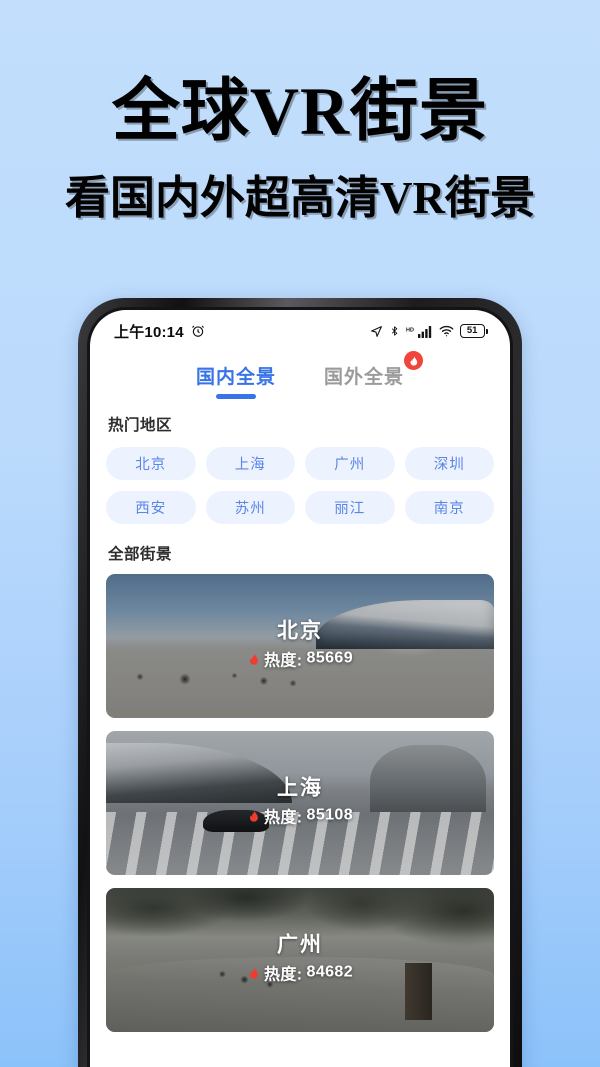 The width and height of the screenshot is (600, 1067). Describe the element at coordinates (235, 396) in the screenshot. I see `tab-active-indicator` at that location.